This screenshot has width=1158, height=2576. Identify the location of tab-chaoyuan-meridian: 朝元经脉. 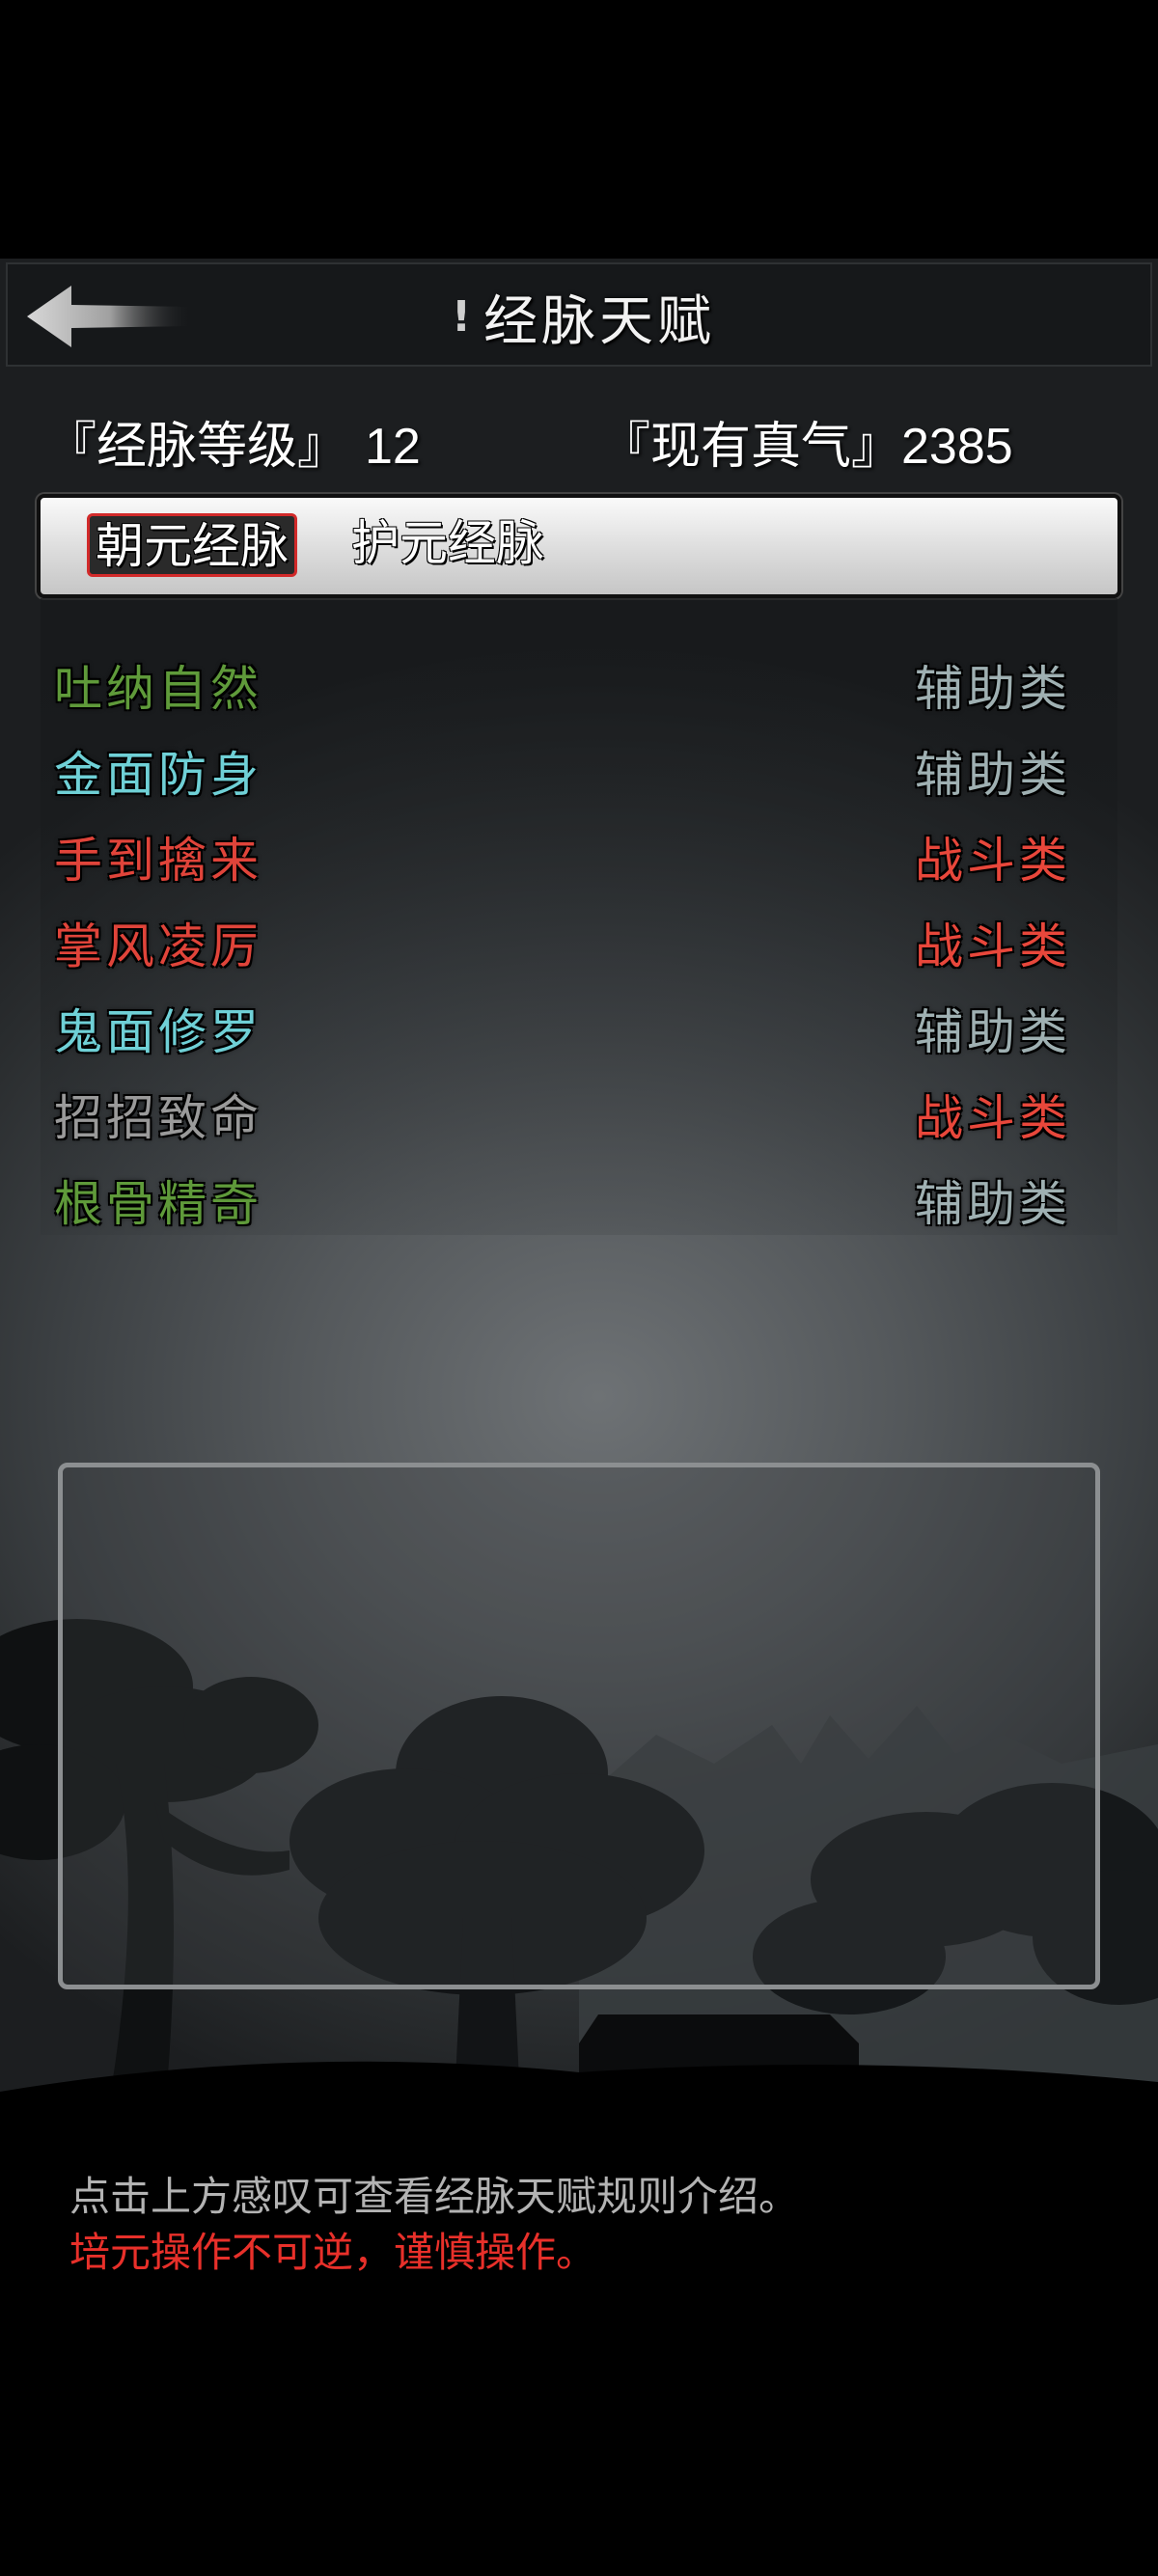
(192, 545).